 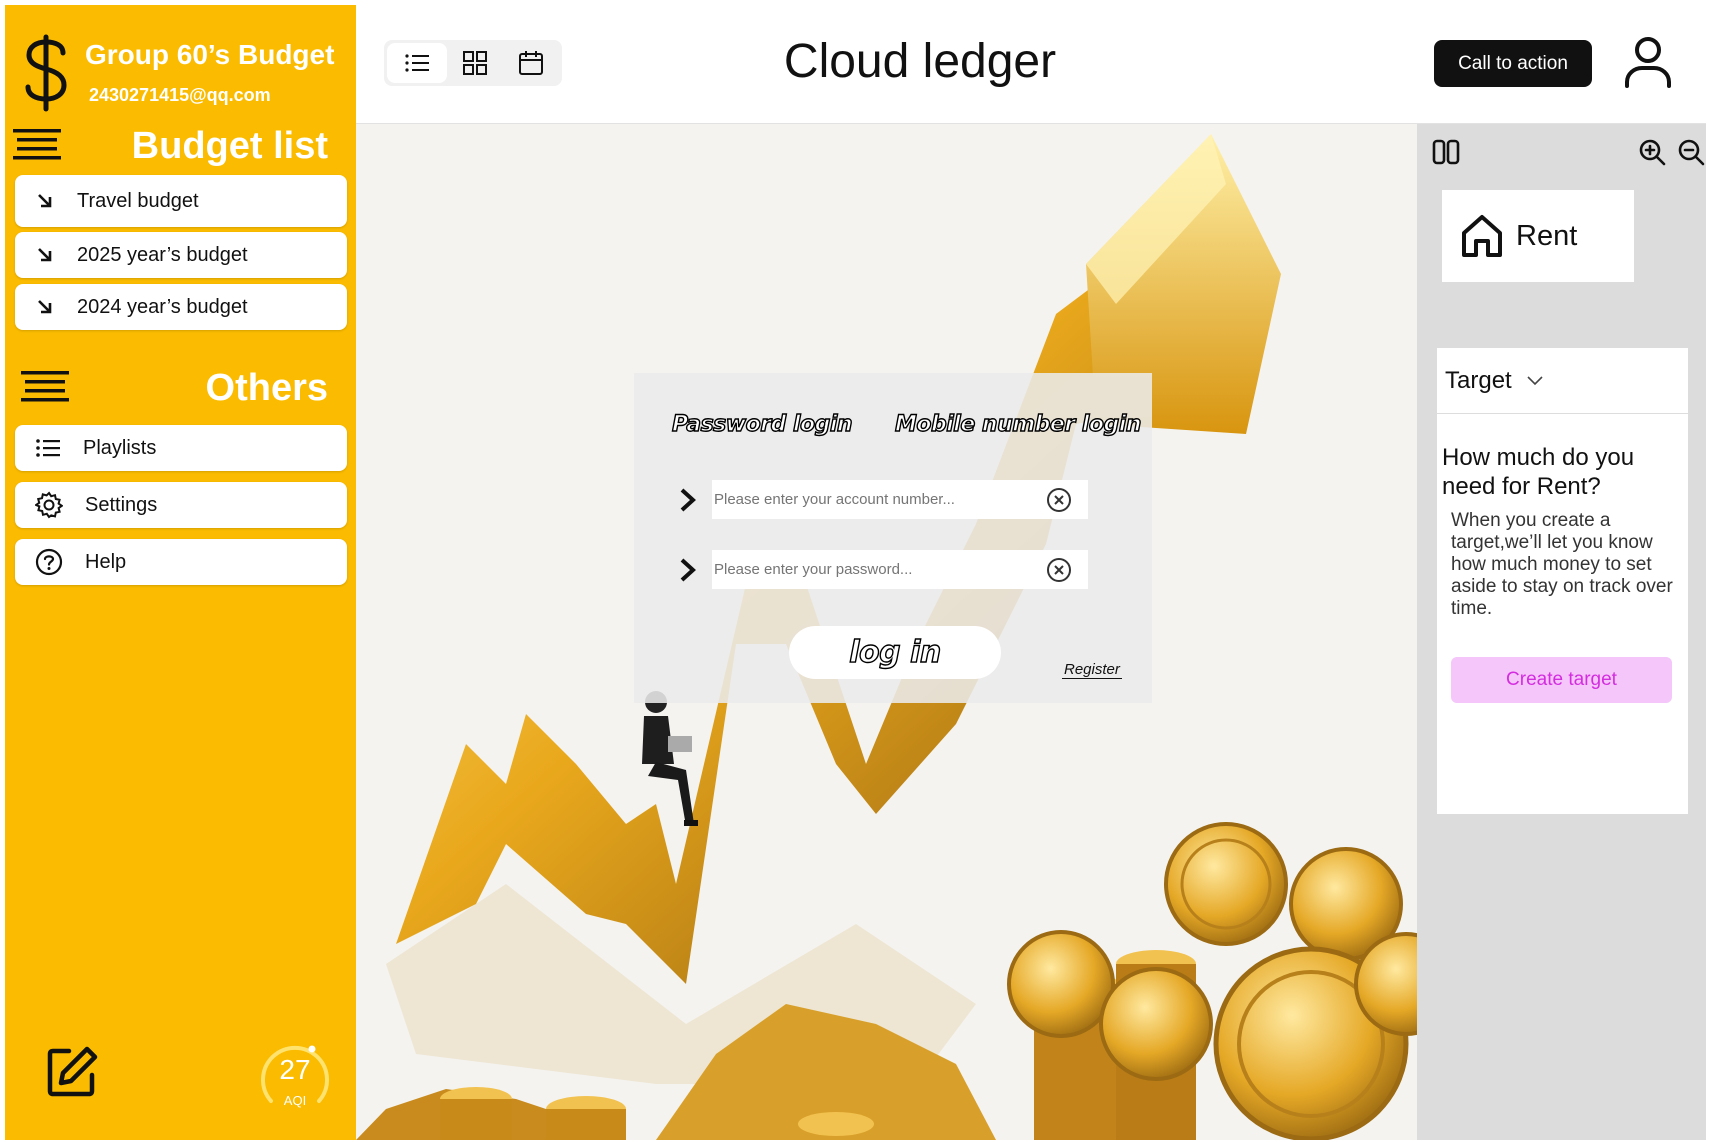 I want to click on list-view-button, so click(x=417, y=63).